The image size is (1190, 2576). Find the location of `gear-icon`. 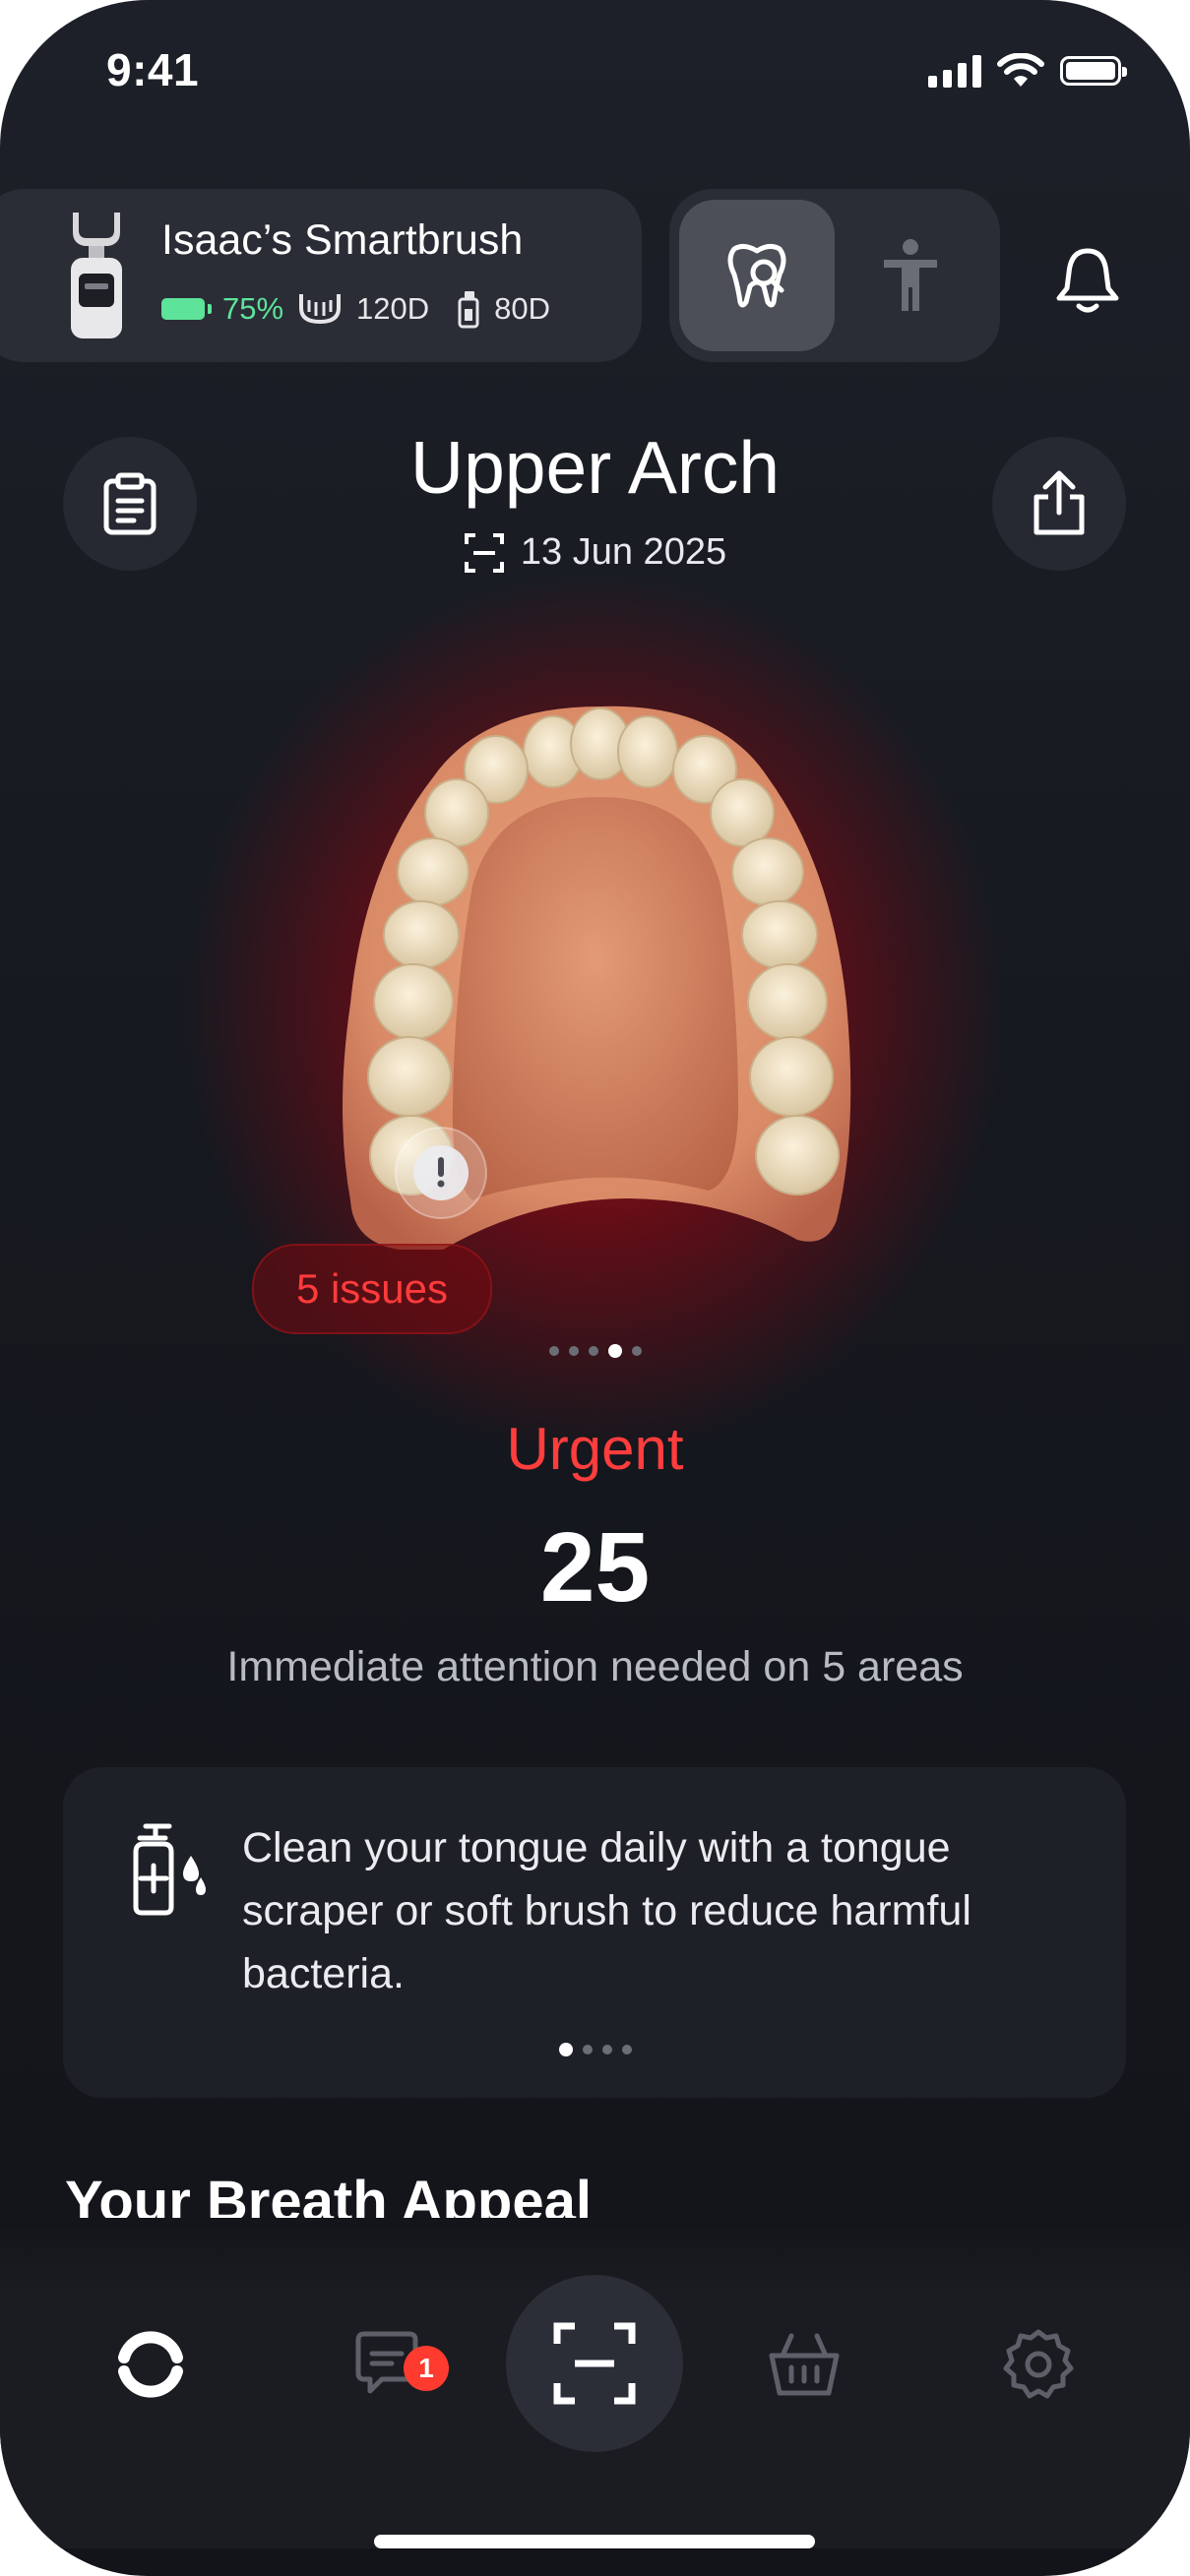

gear-icon is located at coordinates (1038, 2364).